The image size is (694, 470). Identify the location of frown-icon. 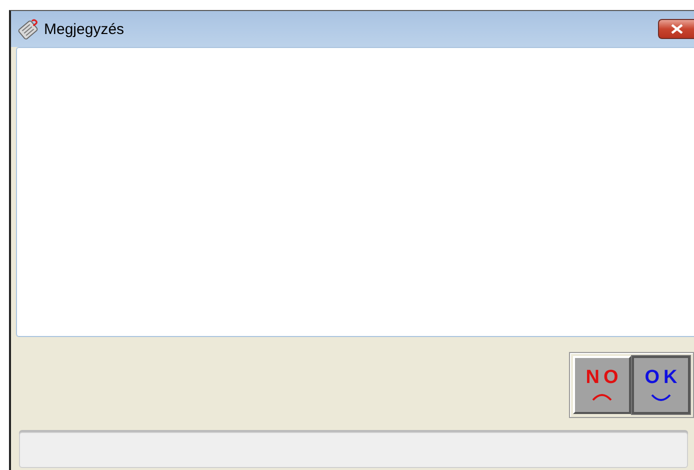
(602, 397).